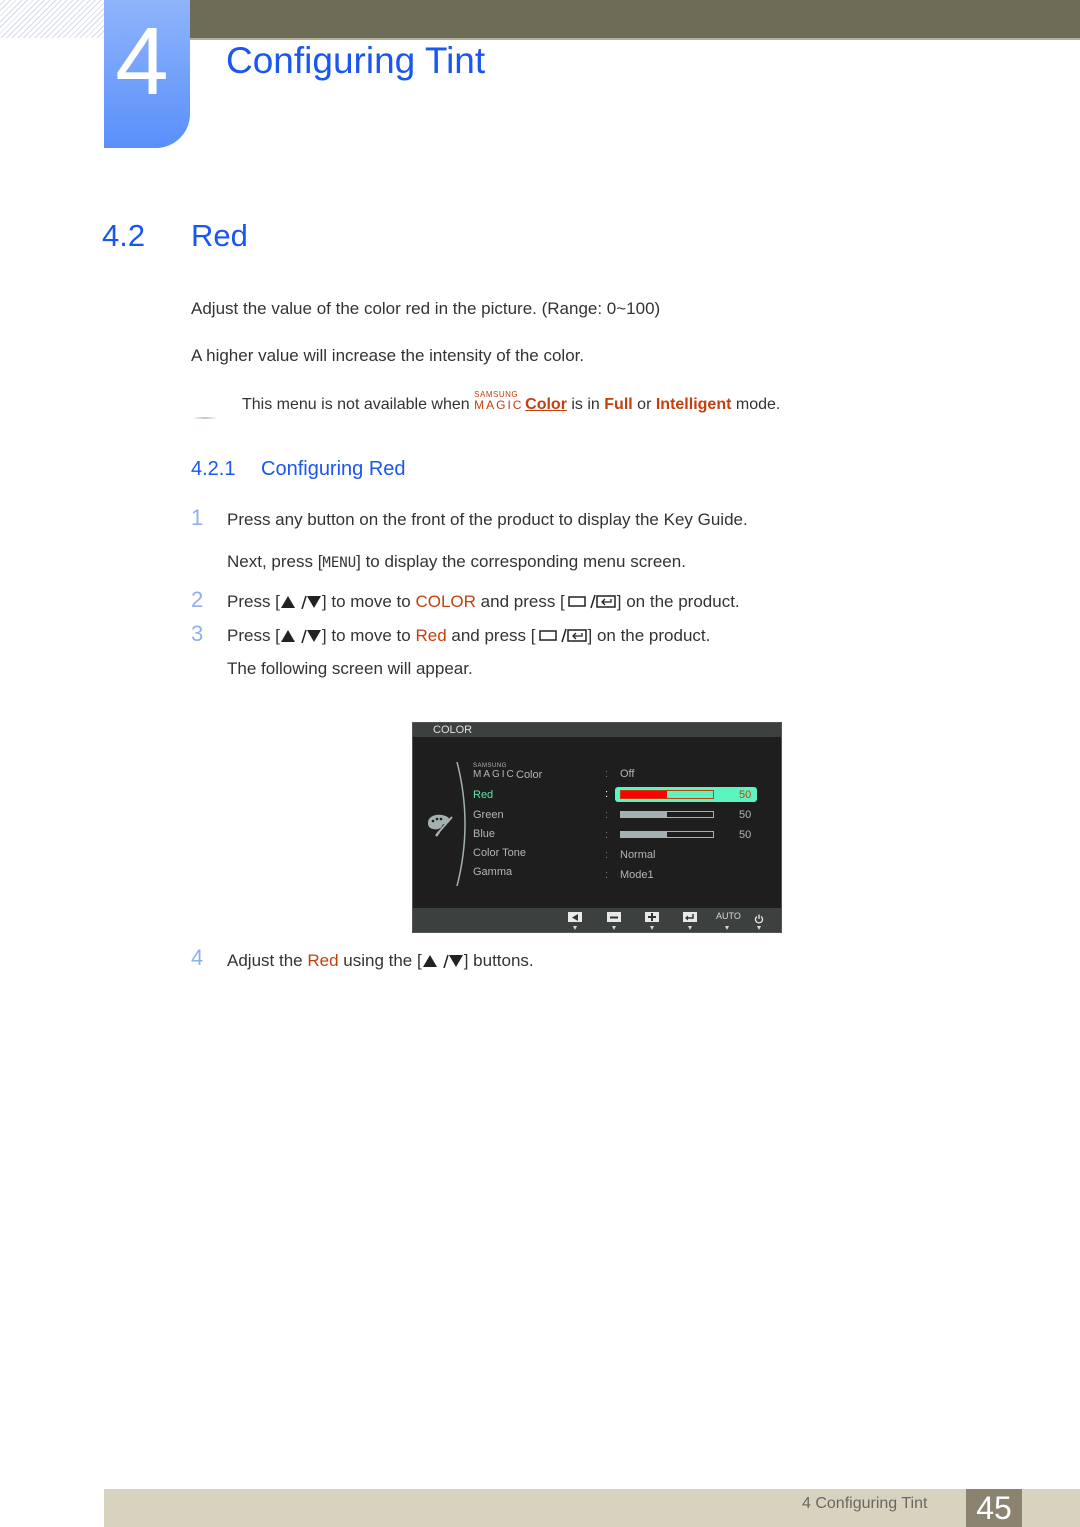  Describe the element at coordinates (142, 61) in the screenshot. I see `chapter-number: 4` at that location.